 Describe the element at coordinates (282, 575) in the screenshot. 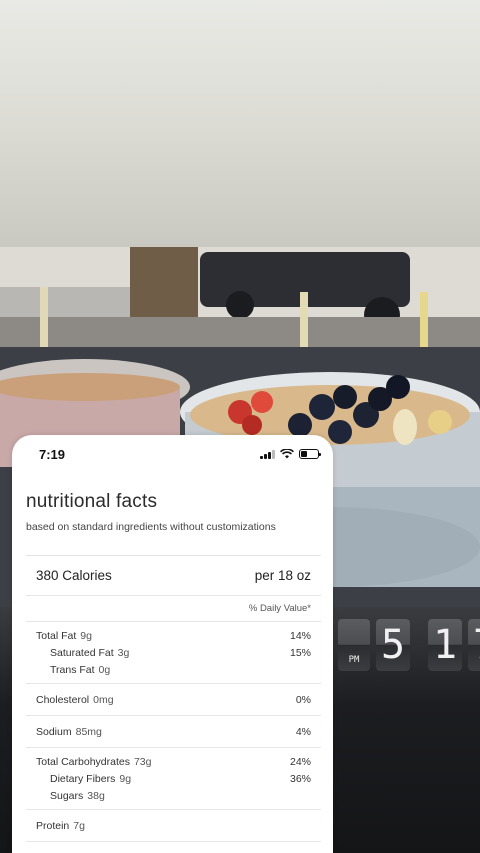

I see `serving-size: per 18 oz` at that location.